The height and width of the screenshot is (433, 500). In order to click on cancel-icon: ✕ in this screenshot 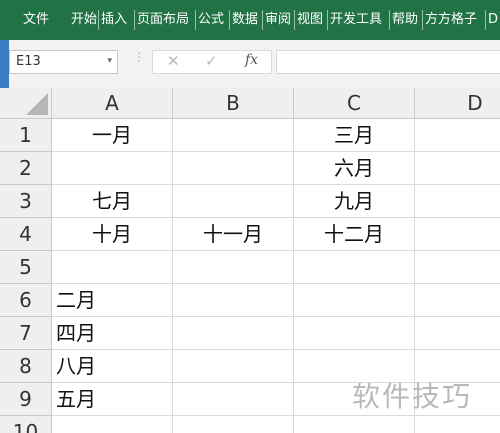, I will do `click(173, 61)`.